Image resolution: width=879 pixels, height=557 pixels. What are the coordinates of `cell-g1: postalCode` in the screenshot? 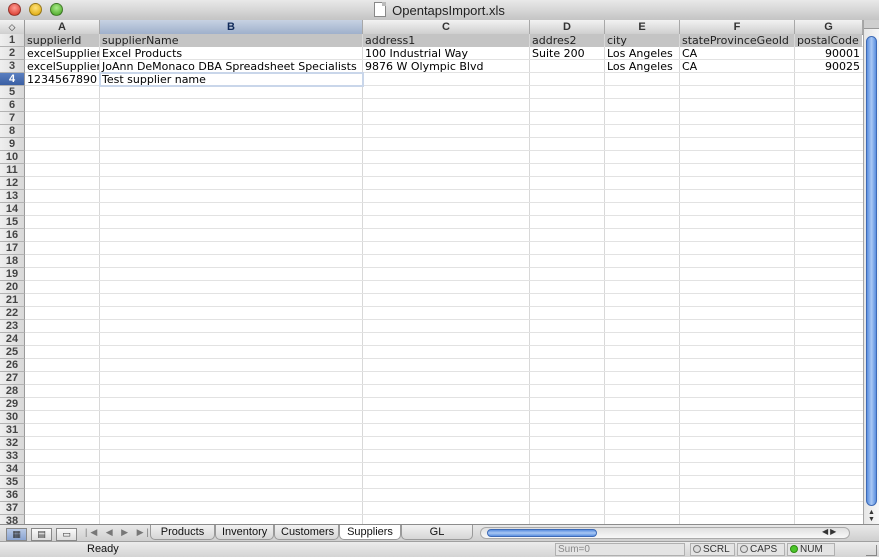 It's located at (828, 40).